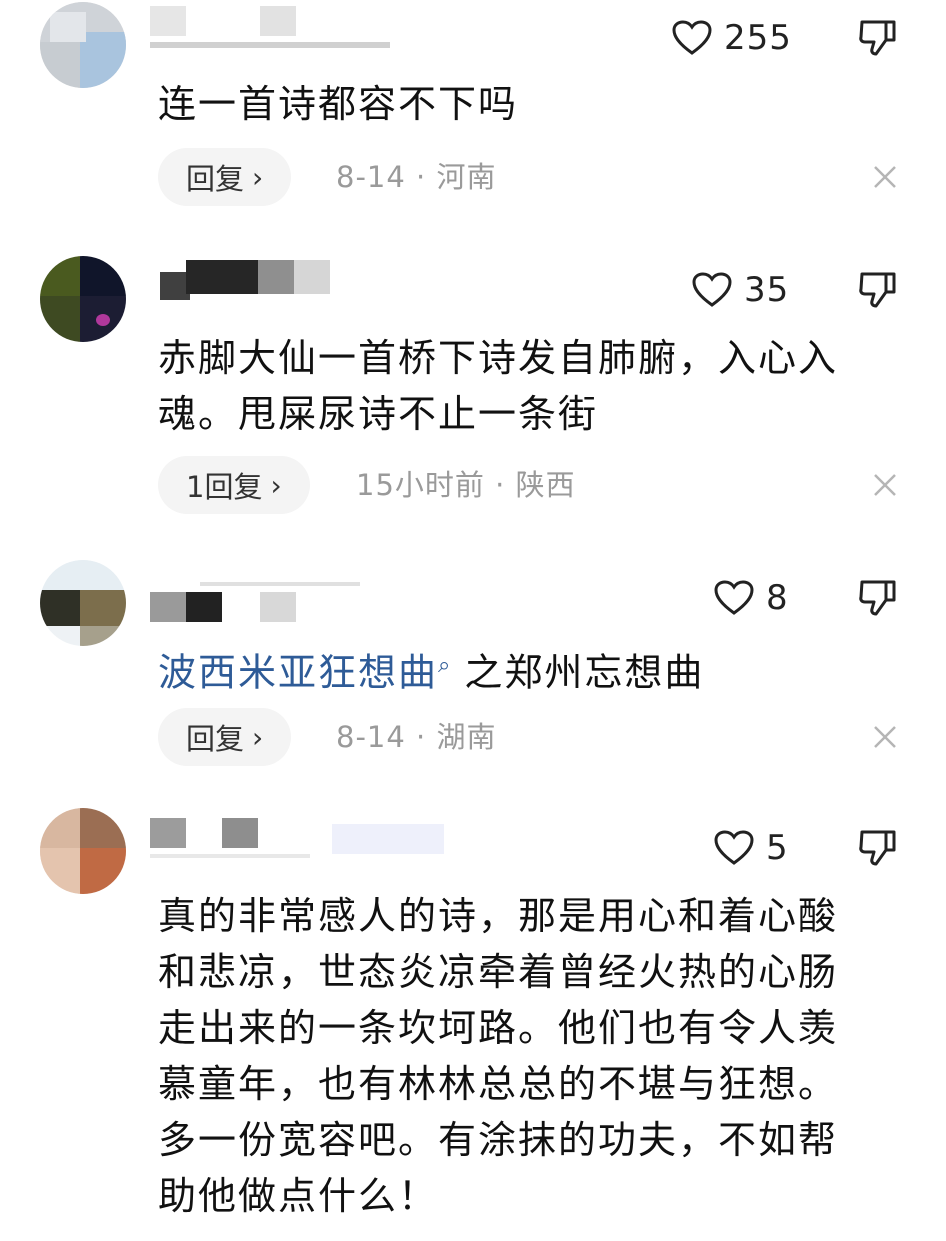  I want to click on comment-text-line: 助他做点什么！, so click(298, 1196).